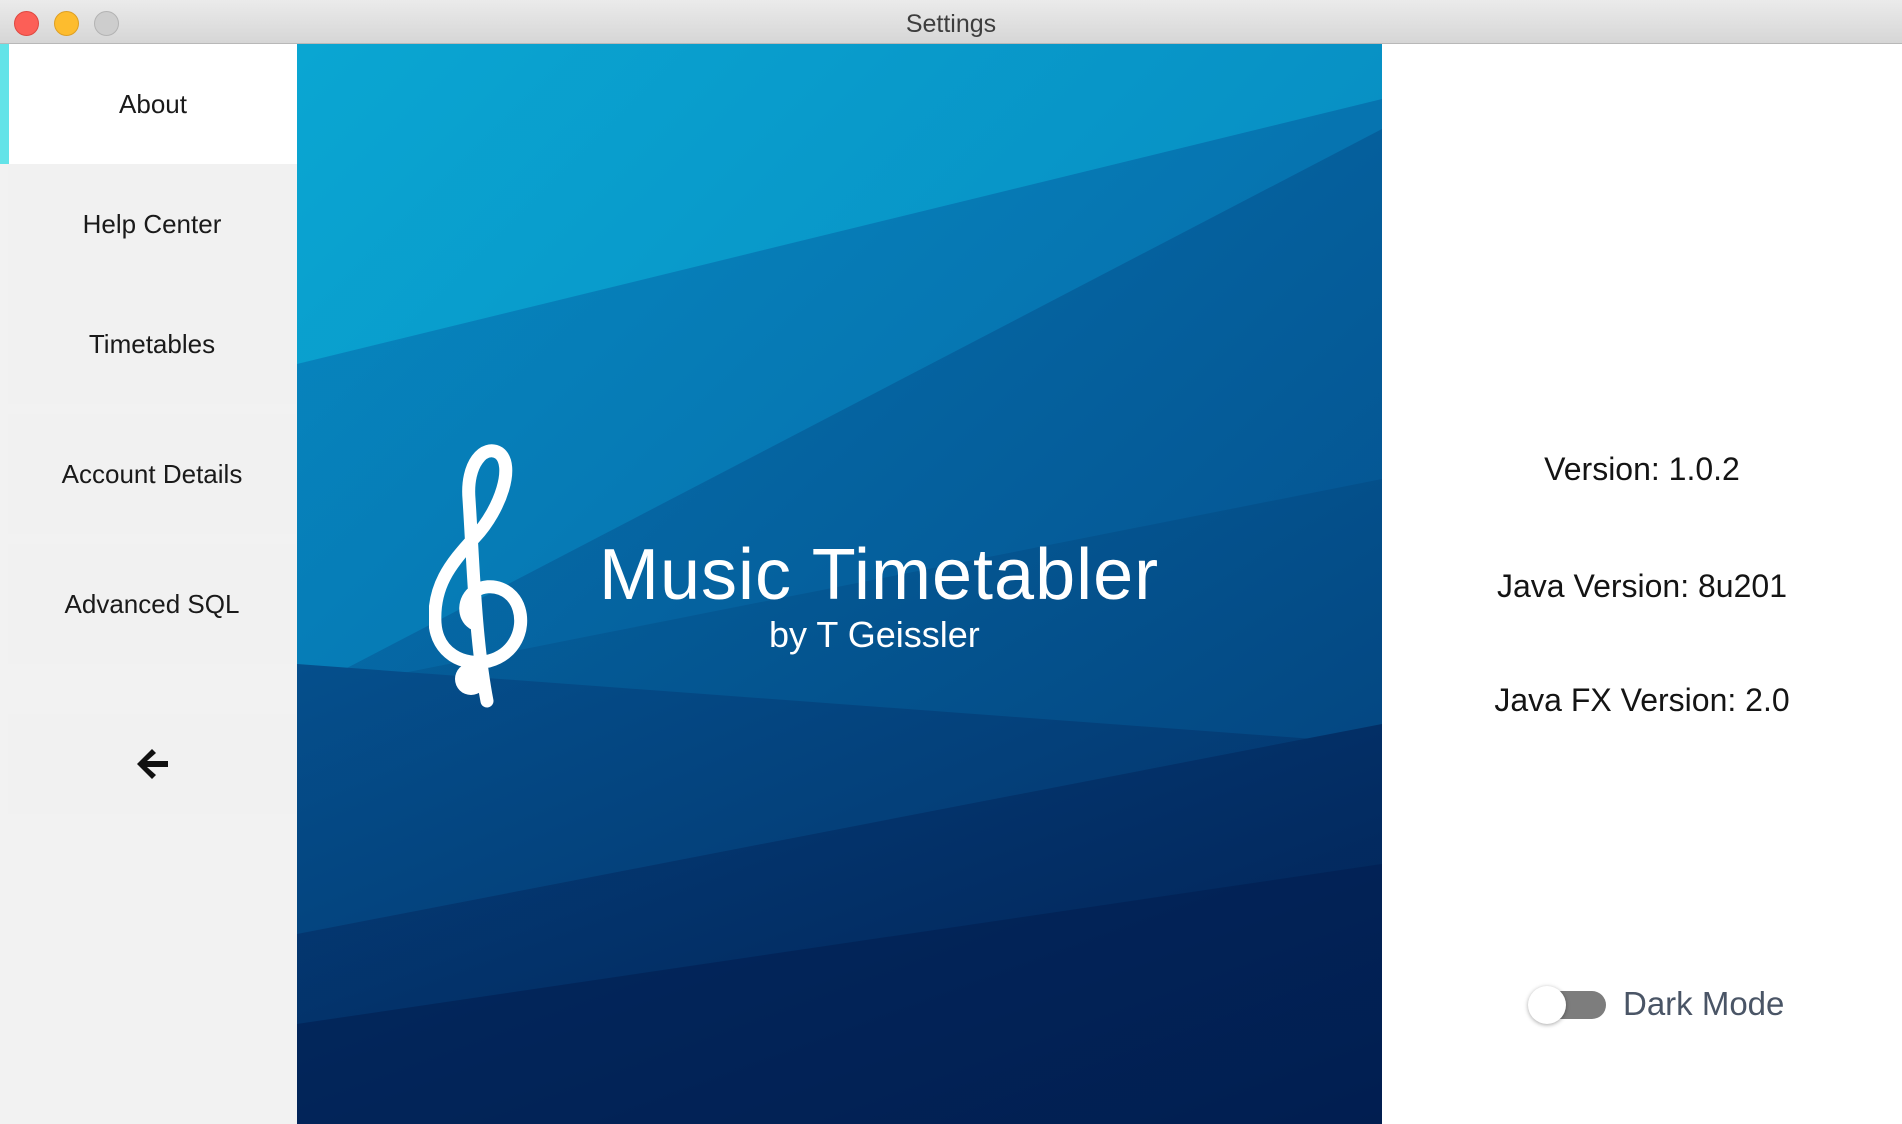 This screenshot has height=1124, width=1902. I want to click on dark-mode-toggle, so click(1568, 1004).